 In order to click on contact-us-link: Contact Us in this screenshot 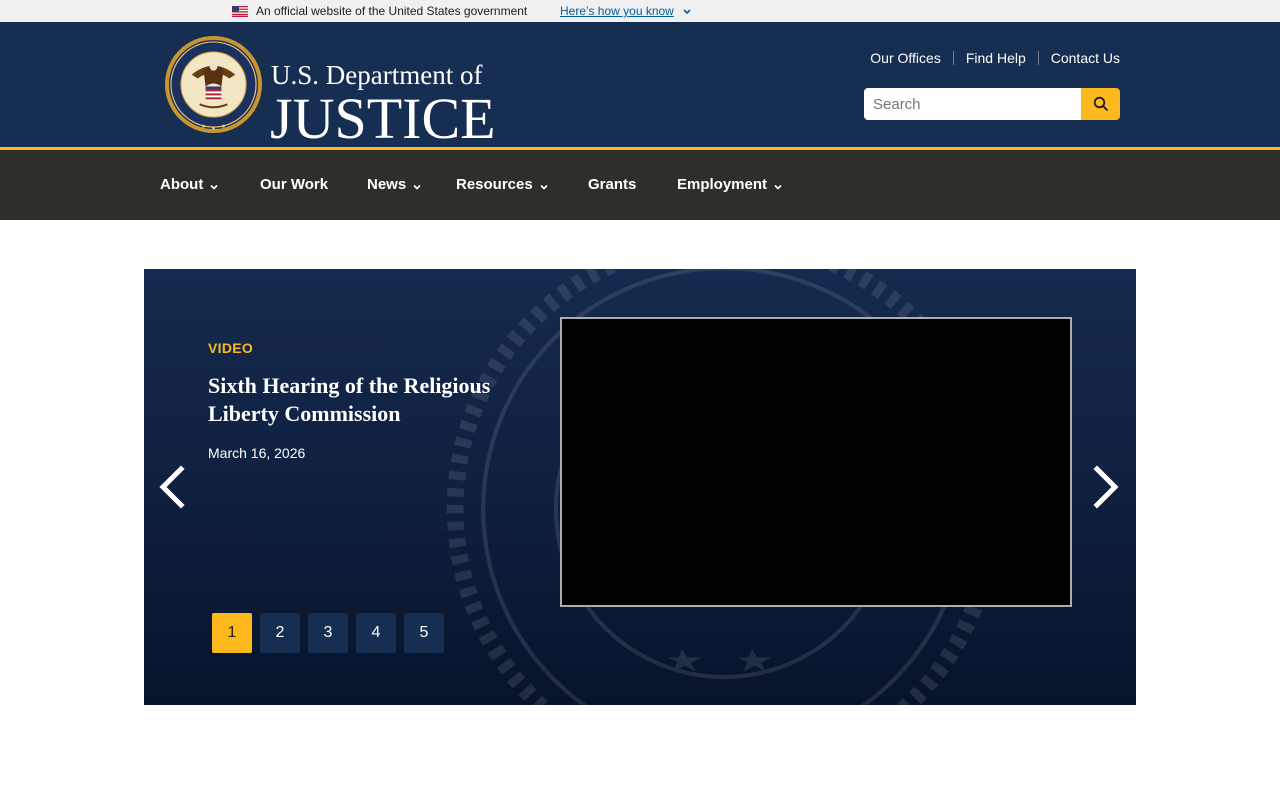, I will do `click(1085, 58)`.